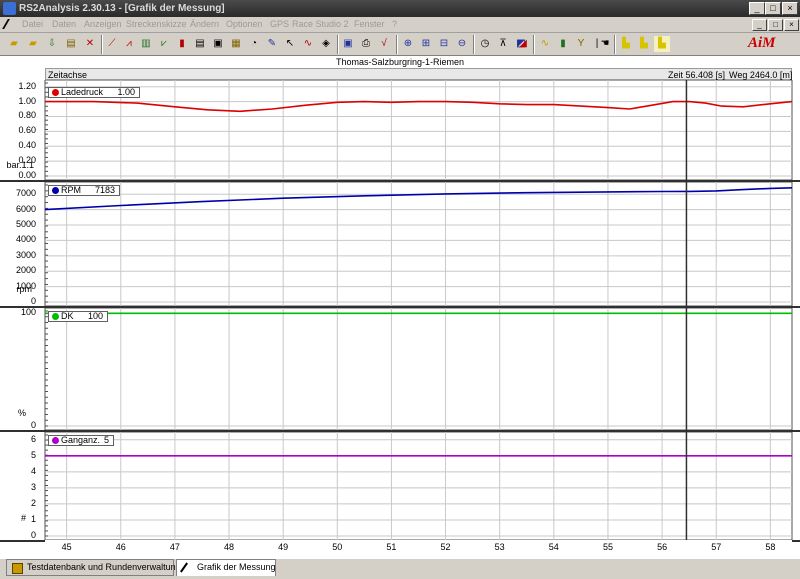  I want to click on zoom-width-icon: ⊟, so click(444, 44).